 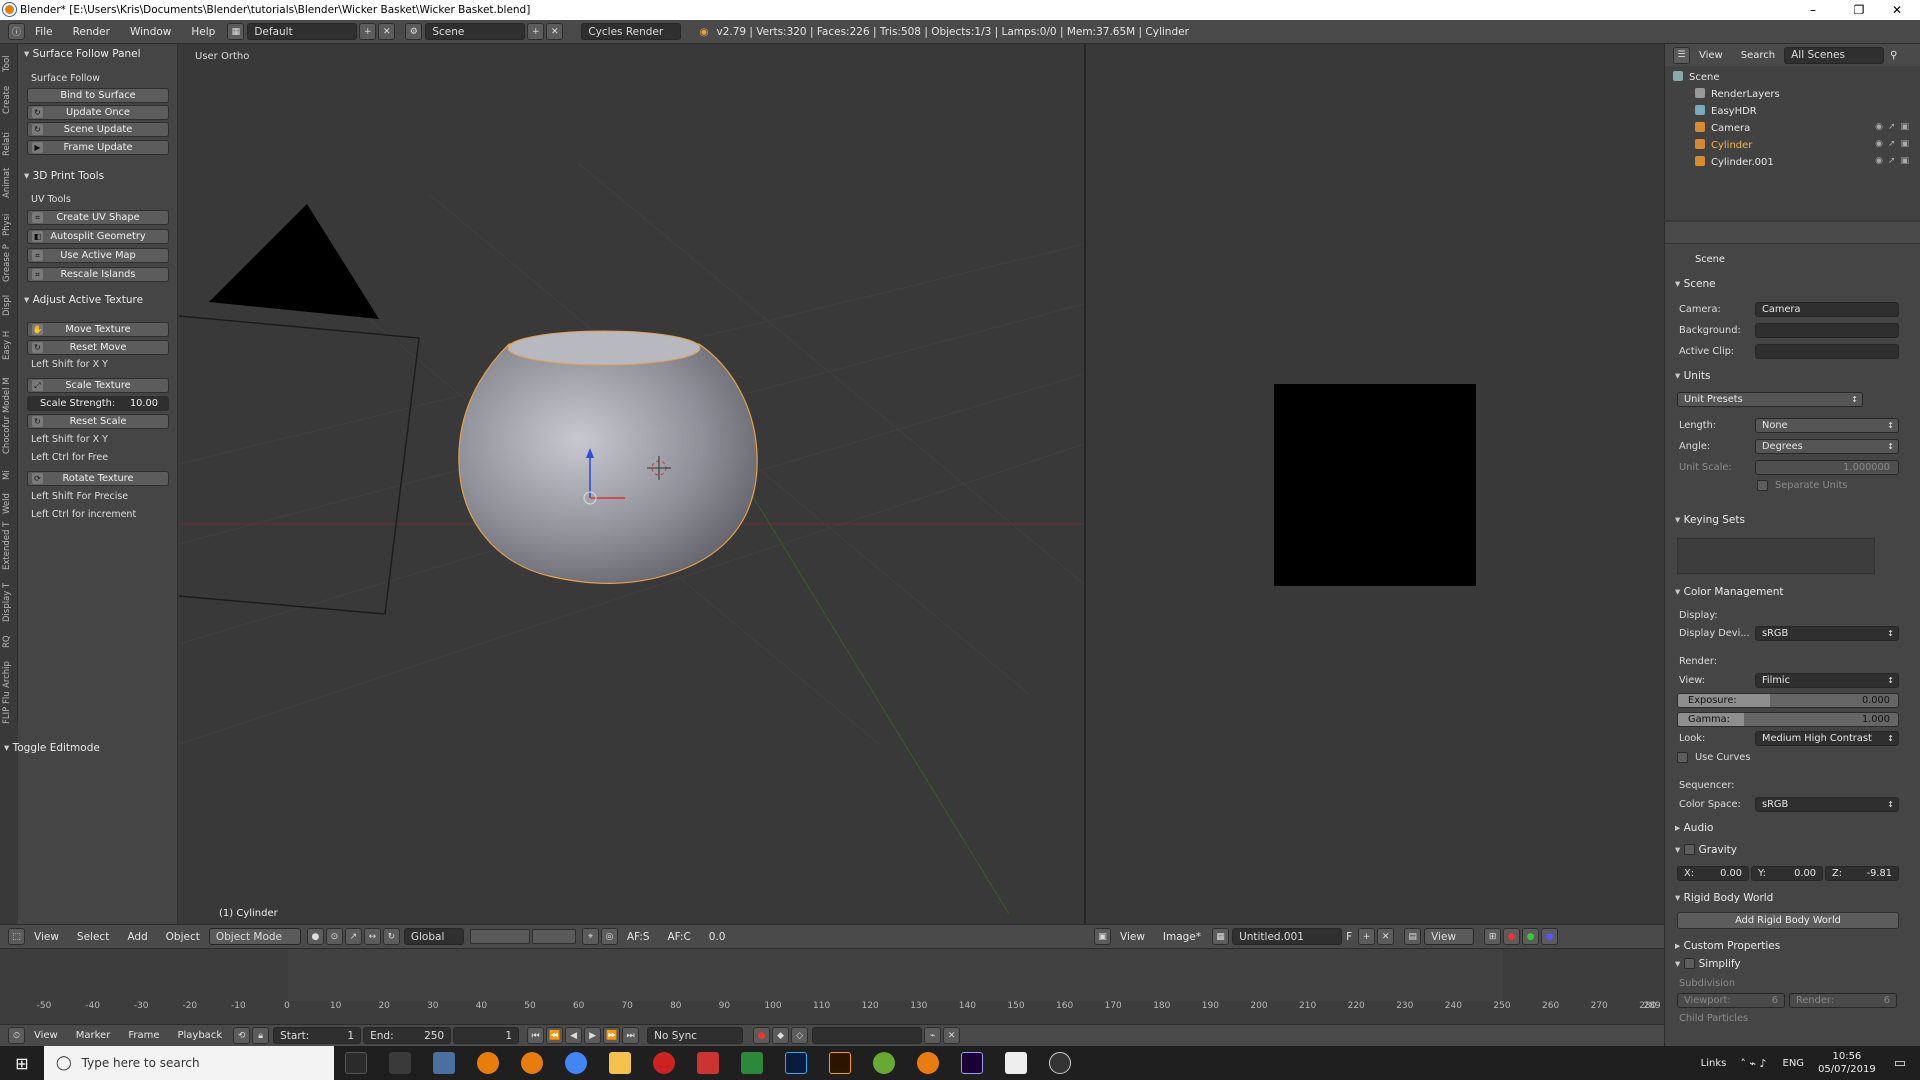 I want to click on tl-menu-marker: Marker, so click(x=93, y=1035).